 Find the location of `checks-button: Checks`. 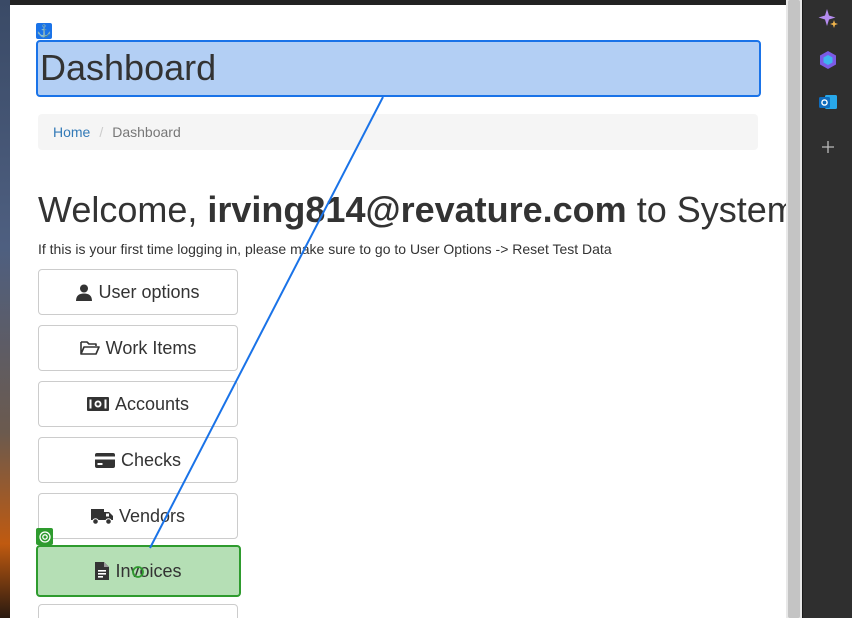

checks-button: Checks is located at coordinates (138, 460).